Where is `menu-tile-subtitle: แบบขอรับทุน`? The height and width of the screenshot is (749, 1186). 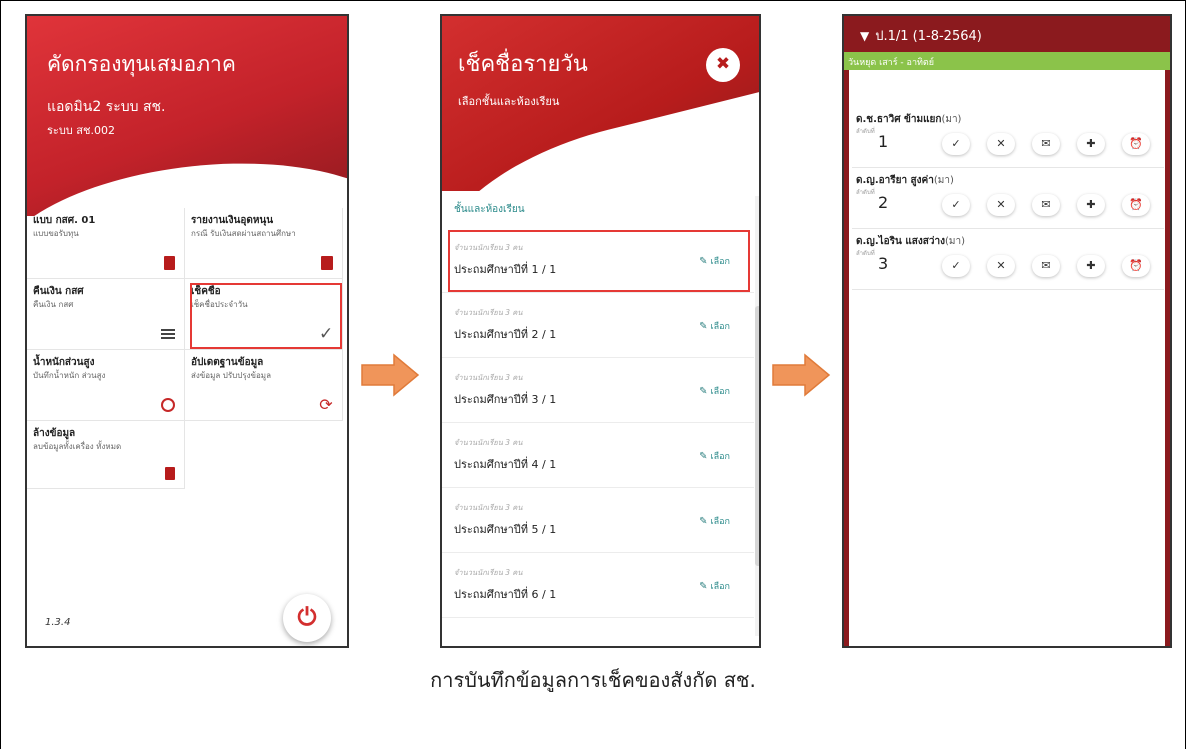 menu-tile-subtitle: แบบขอรับทุน is located at coordinates (56, 233).